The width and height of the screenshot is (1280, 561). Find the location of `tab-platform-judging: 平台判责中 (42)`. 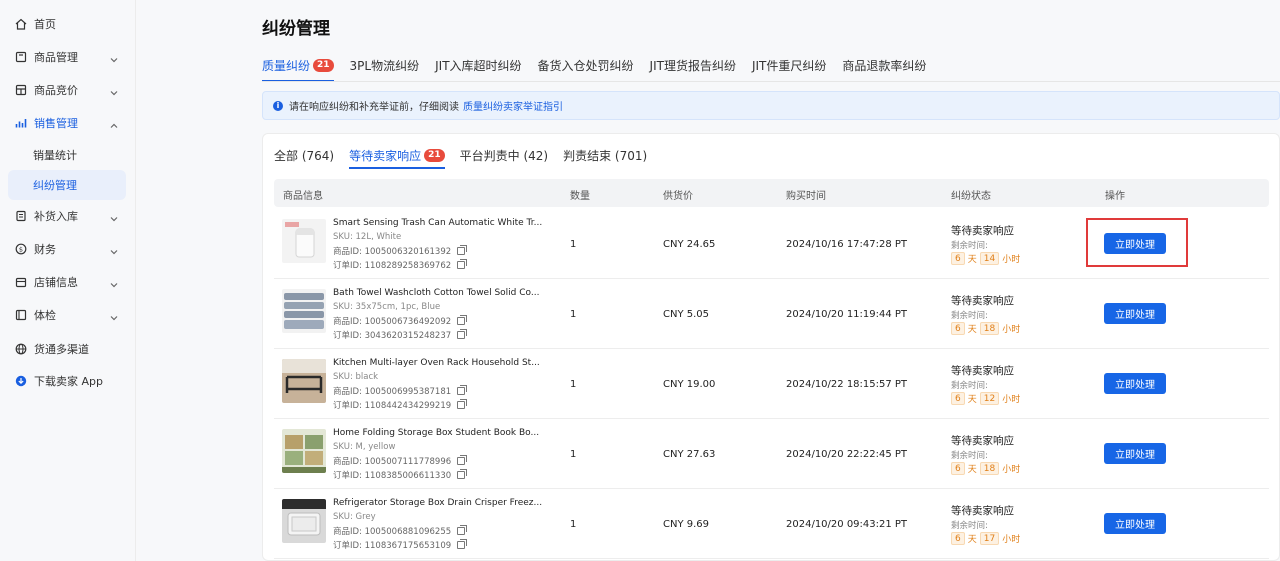

tab-platform-judging: 平台判责中 (42) is located at coordinates (504, 155).